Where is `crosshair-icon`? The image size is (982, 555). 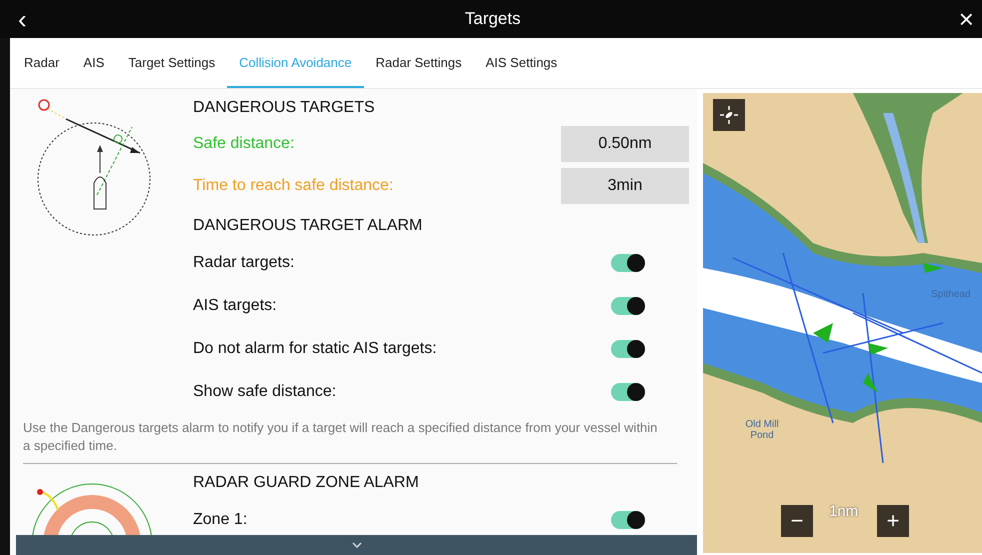 crosshair-icon is located at coordinates (729, 115).